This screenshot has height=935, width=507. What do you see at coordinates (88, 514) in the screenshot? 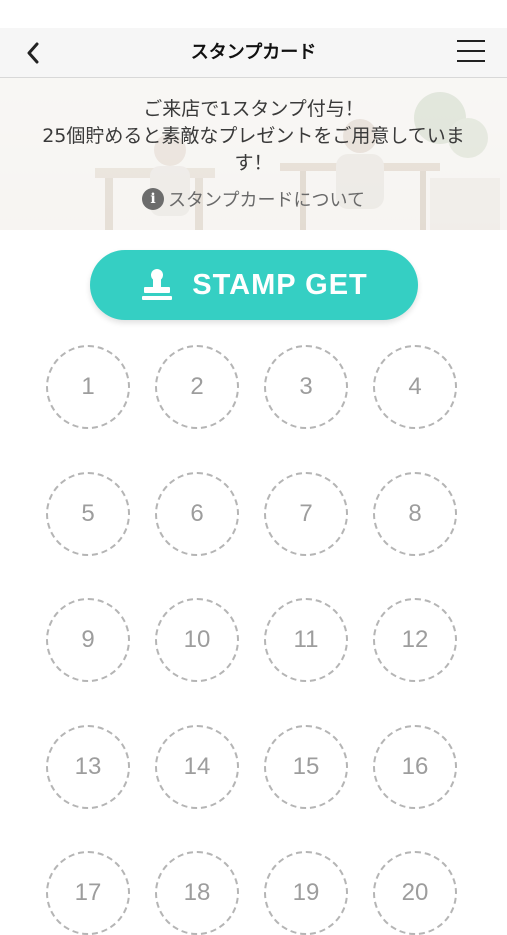
I see `stamp-slot: 5` at bounding box center [88, 514].